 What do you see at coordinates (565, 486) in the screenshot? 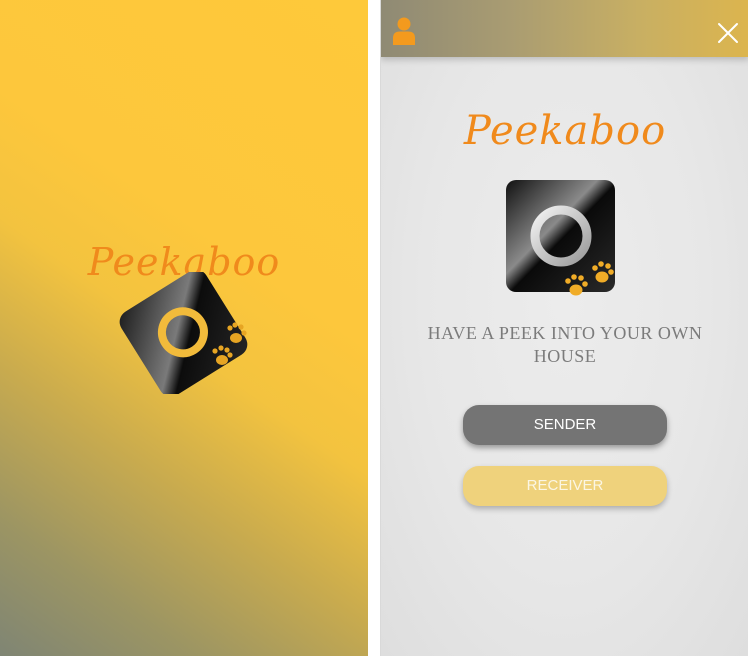
I see `receiver-button: RECEIVER` at bounding box center [565, 486].